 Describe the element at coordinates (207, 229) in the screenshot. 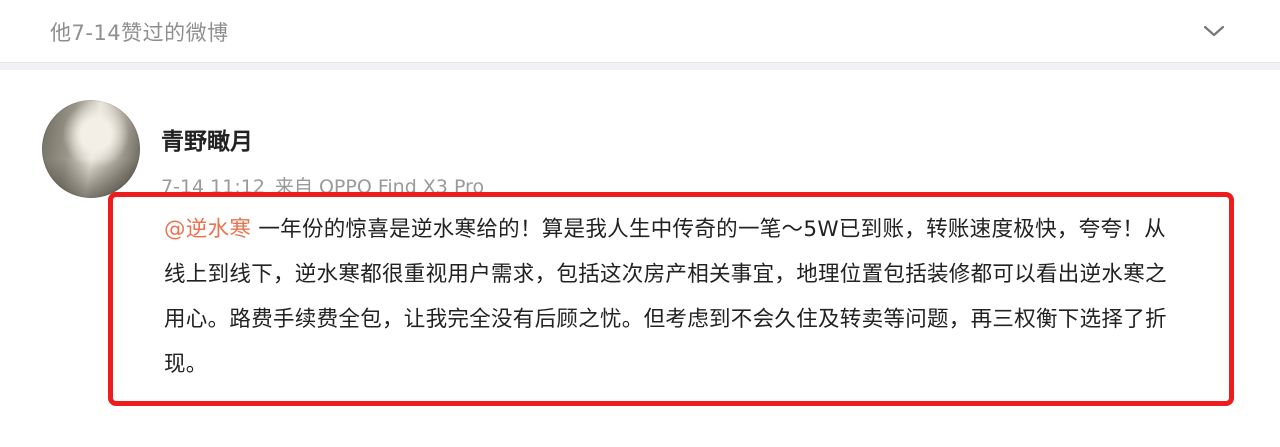

I see `mention-link: @逆水寒` at that location.